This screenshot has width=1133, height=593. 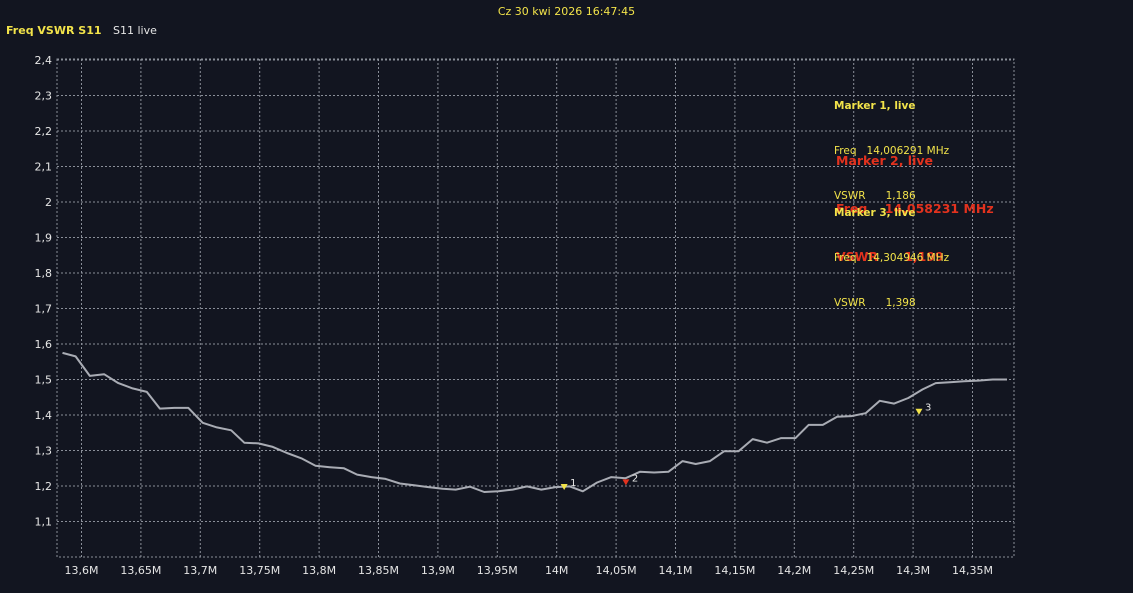 I want to click on x-tick-label: 13,65M, so click(x=140, y=570).